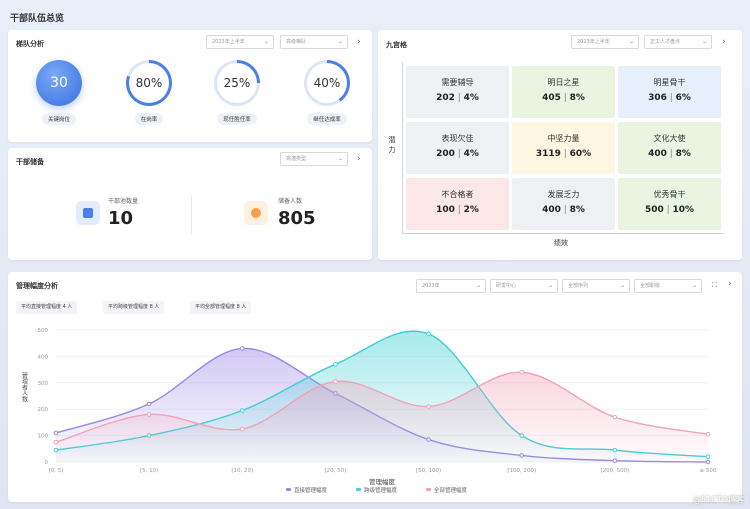 The image size is (750, 509). What do you see at coordinates (669, 148) in the screenshot?
I see `grid-cell: 文化大使 400 | 8%` at bounding box center [669, 148].